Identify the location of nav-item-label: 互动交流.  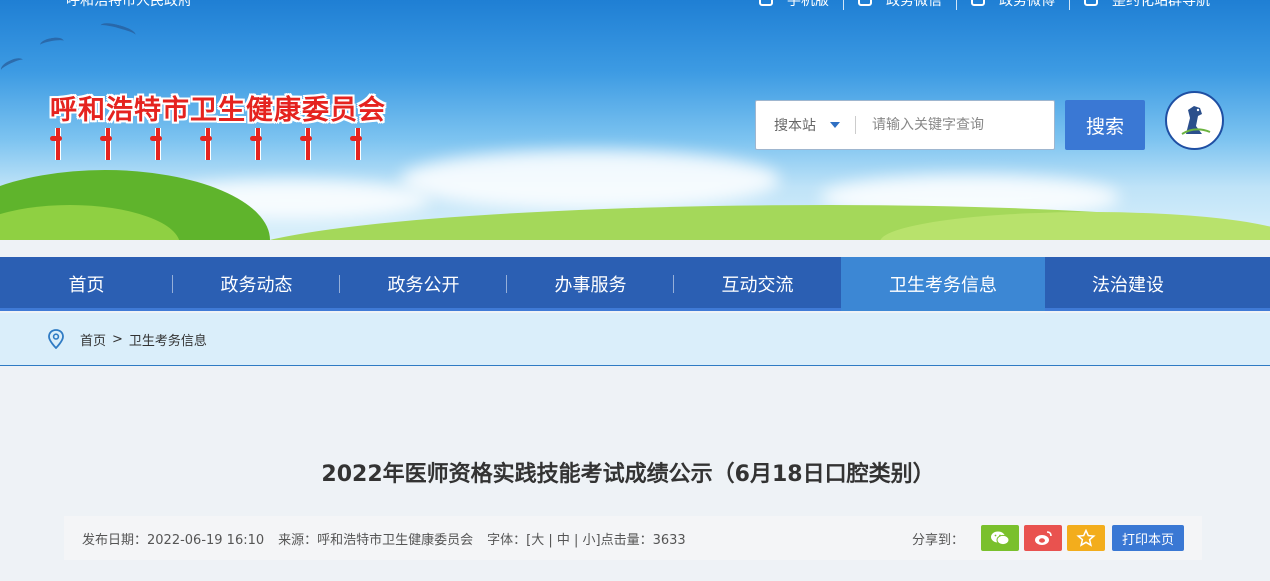
(757, 285).